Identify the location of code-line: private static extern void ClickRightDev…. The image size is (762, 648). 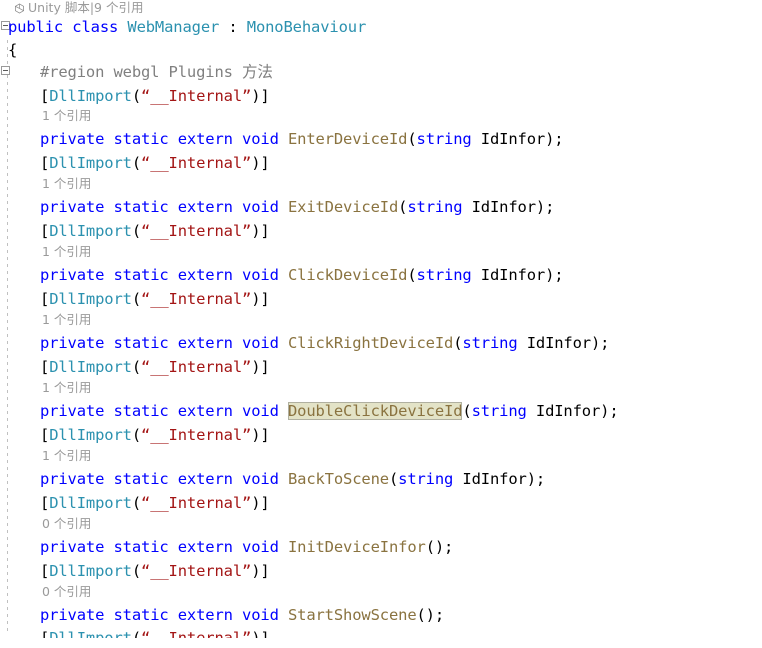
(325, 343).